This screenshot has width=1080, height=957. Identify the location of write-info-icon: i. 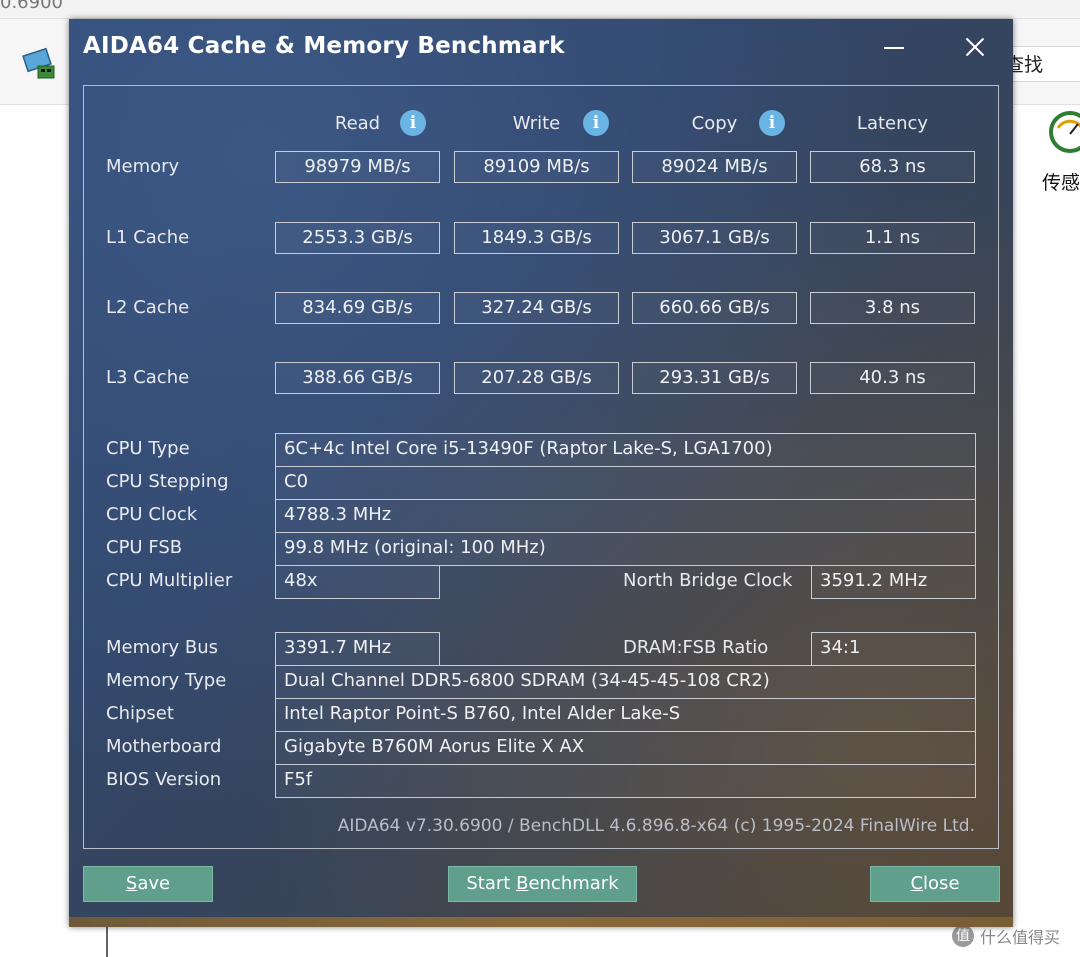
(596, 123).